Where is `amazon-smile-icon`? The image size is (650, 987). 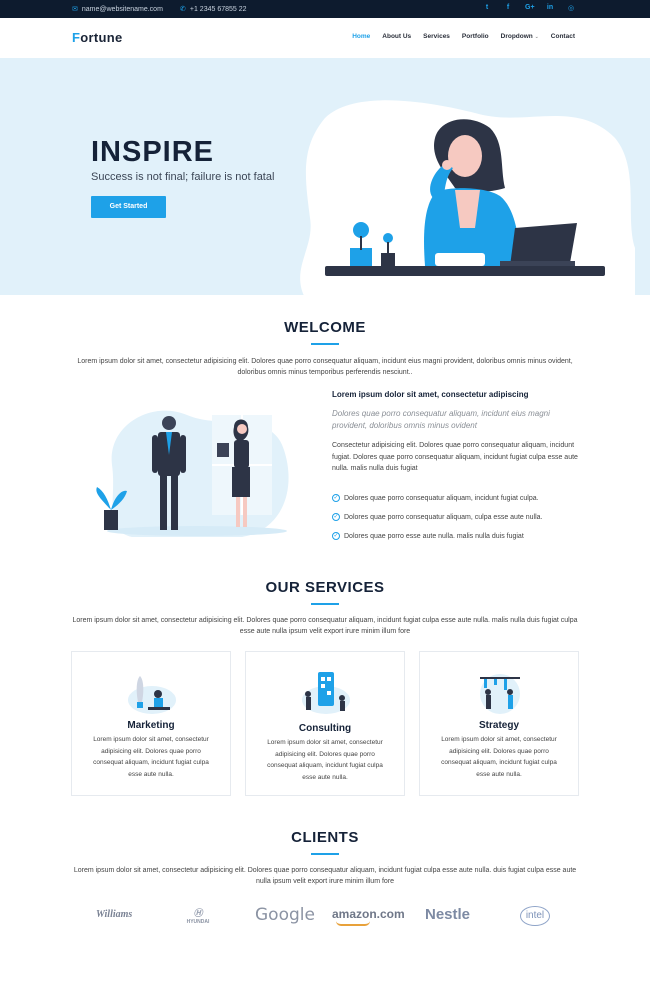 amazon-smile-icon is located at coordinates (353, 923).